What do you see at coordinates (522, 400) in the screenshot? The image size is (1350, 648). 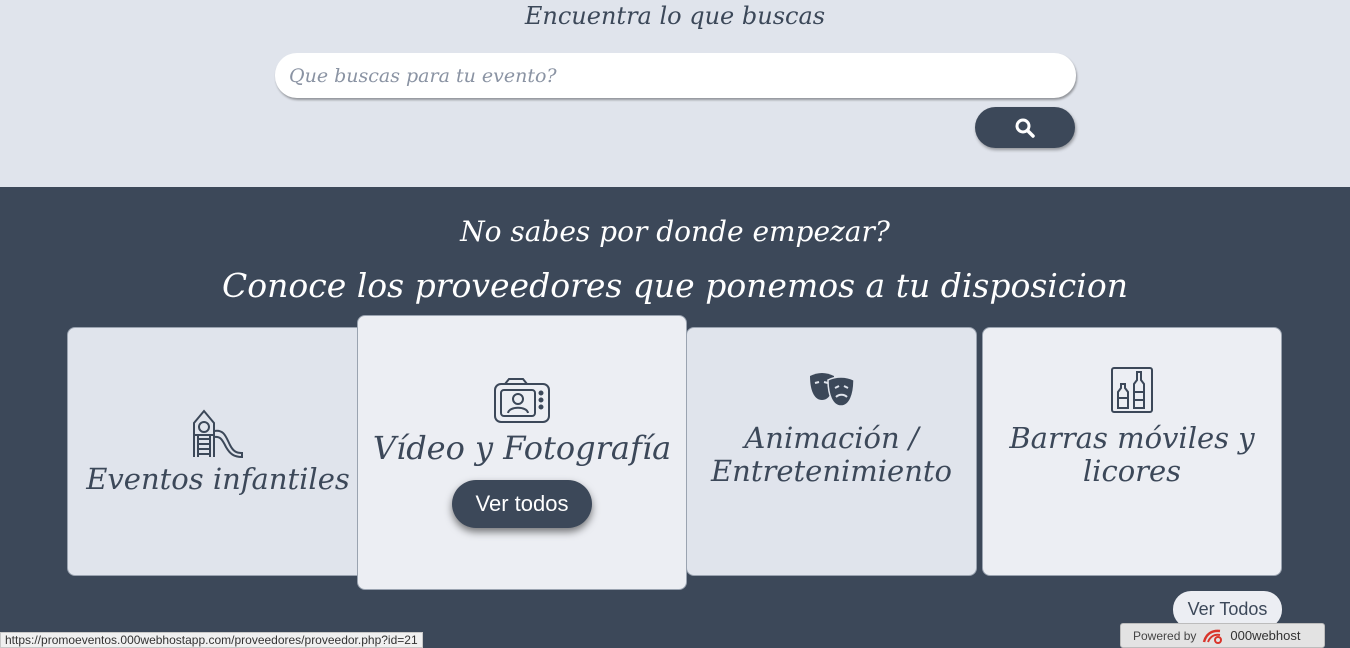 I see `photo-camera-icon` at bounding box center [522, 400].